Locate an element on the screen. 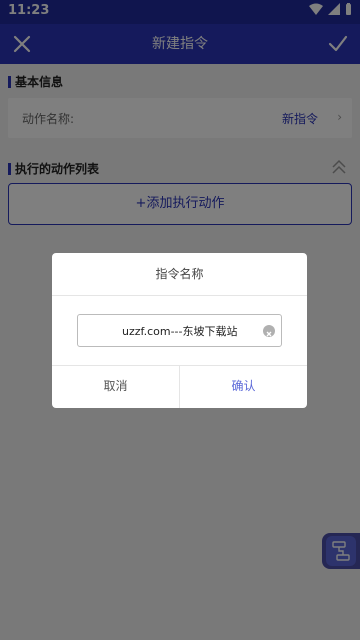 Image resolution: width=360 pixels, height=640 pixels. cancel-button: 取消 is located at coordinates (115, 386).